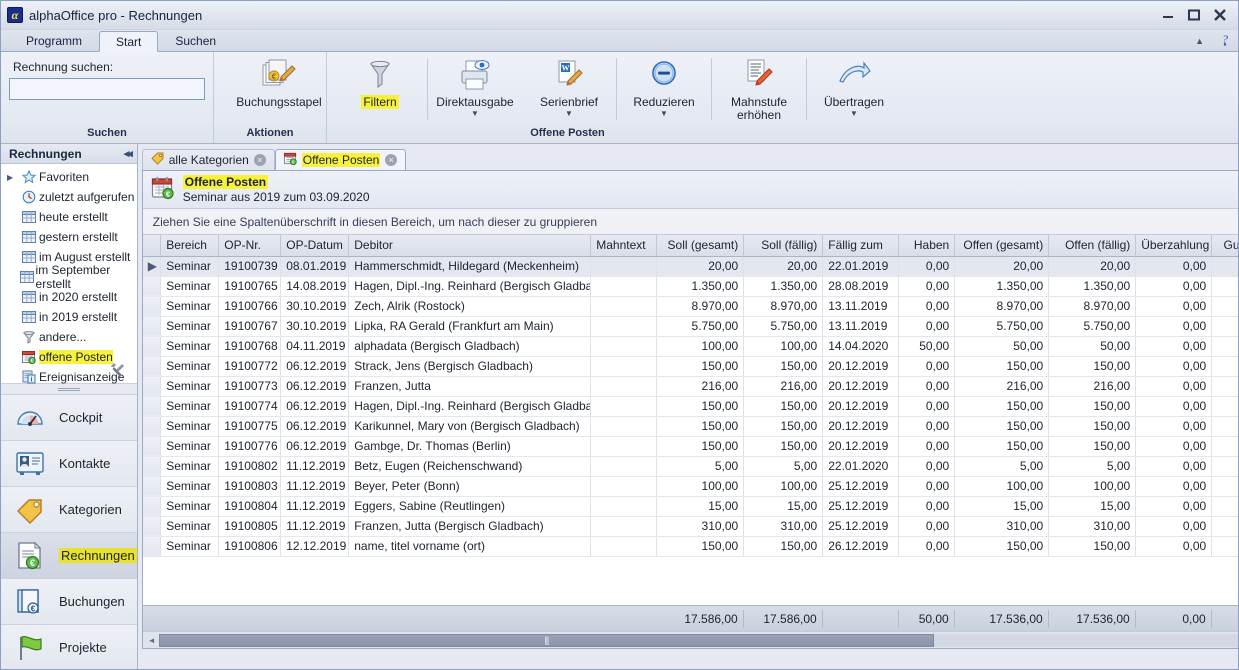  I want to click on grid-cell-offen_fae: 1.350,00, so click(1092, 286).